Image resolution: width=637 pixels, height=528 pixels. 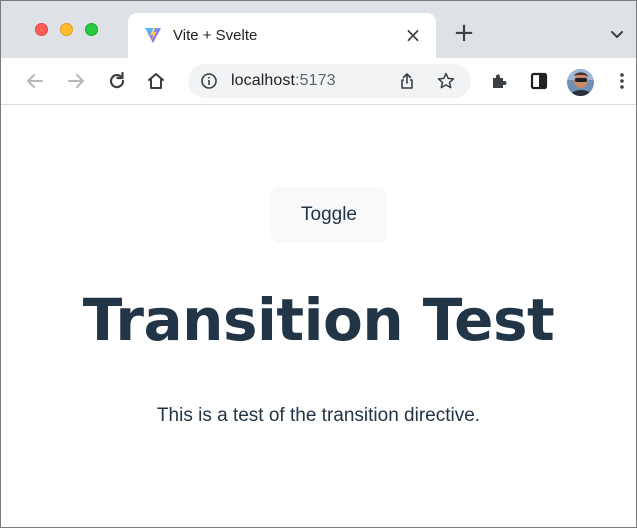 I want to click on window-zoom-button, so click(x=91, y=29).